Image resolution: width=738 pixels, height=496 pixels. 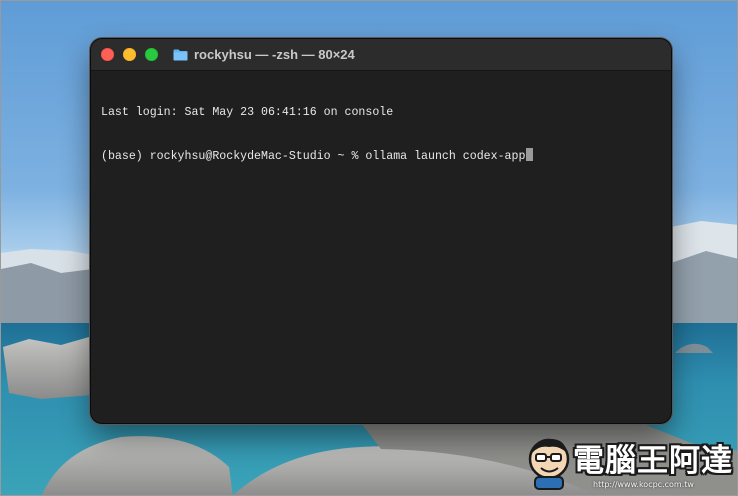 I want to click on close-traffic-light, so click(x=107, y=54).